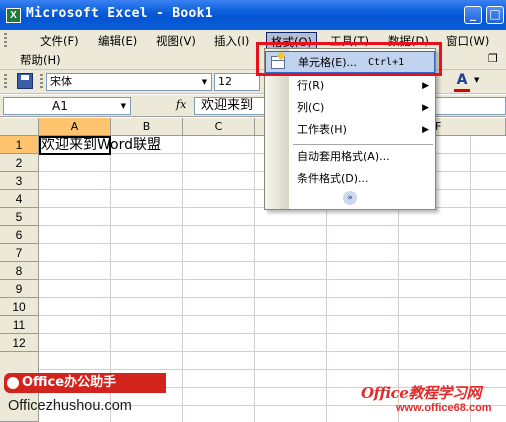  I want to click on office-assistant-logo: Office办公助手, so click(85, 383).